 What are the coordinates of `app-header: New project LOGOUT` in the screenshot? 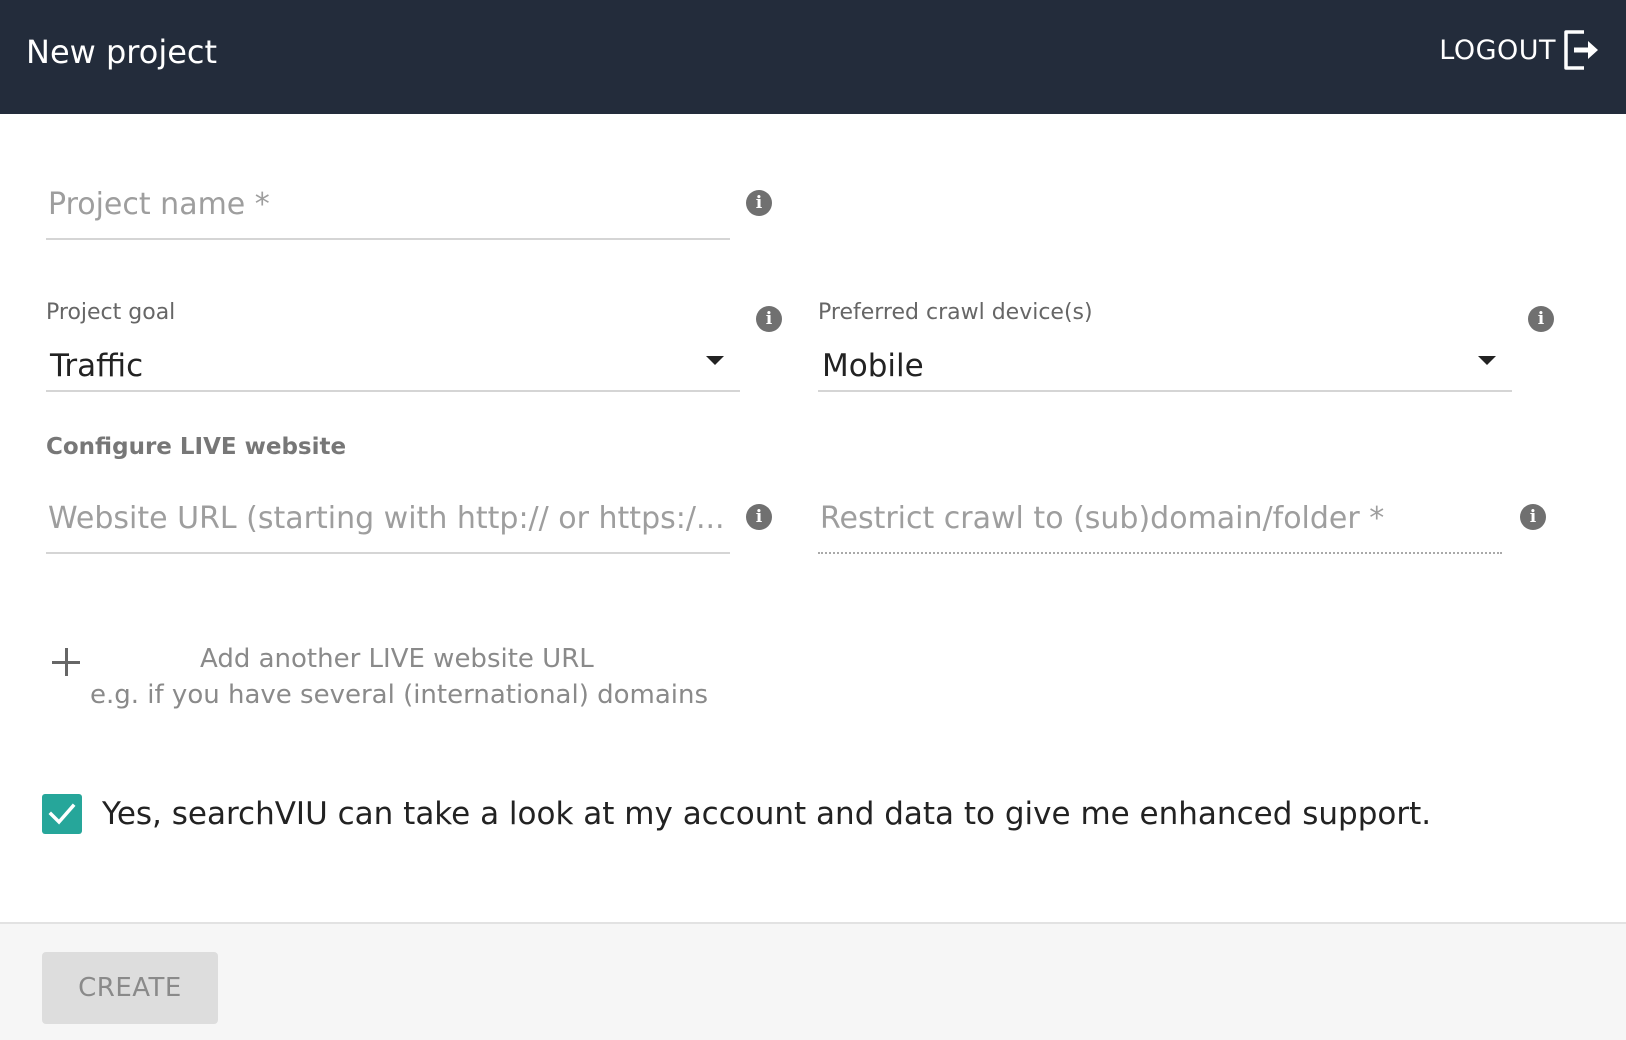 It's located at (813, 57).